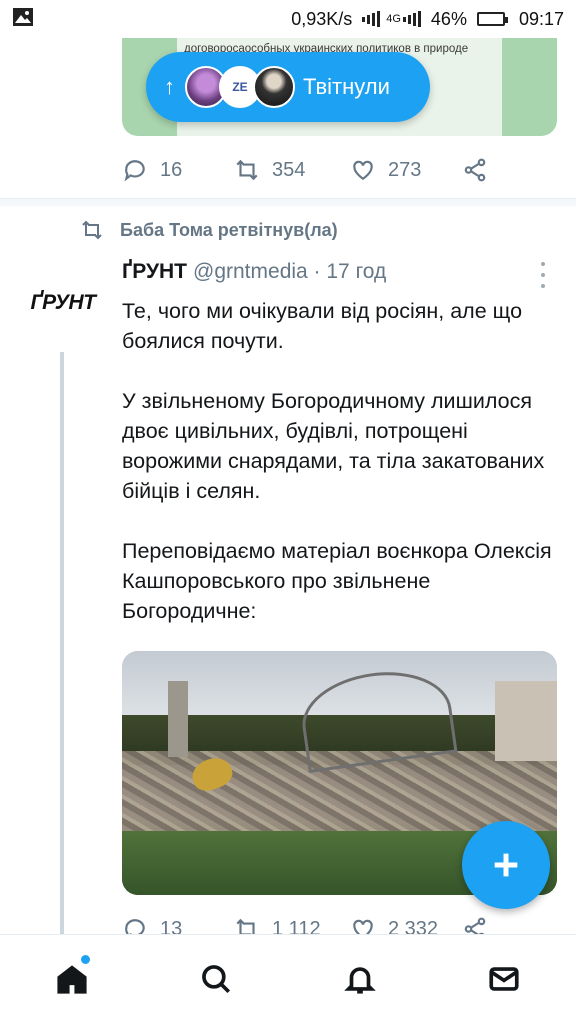 The width and height of the screenshot is (576, 1024). What do you see at coordinates (288, 19) in the screenshot?
I see `status-bar: 0,93K/s 4G 46% 09:17` at bounding box center [288, 19].